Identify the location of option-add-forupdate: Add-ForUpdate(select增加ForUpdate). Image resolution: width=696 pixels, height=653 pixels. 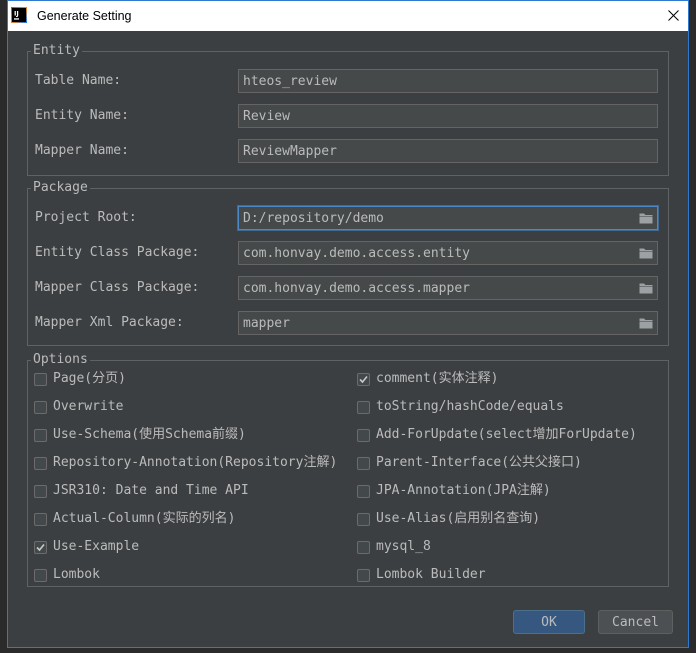
(497, 435).